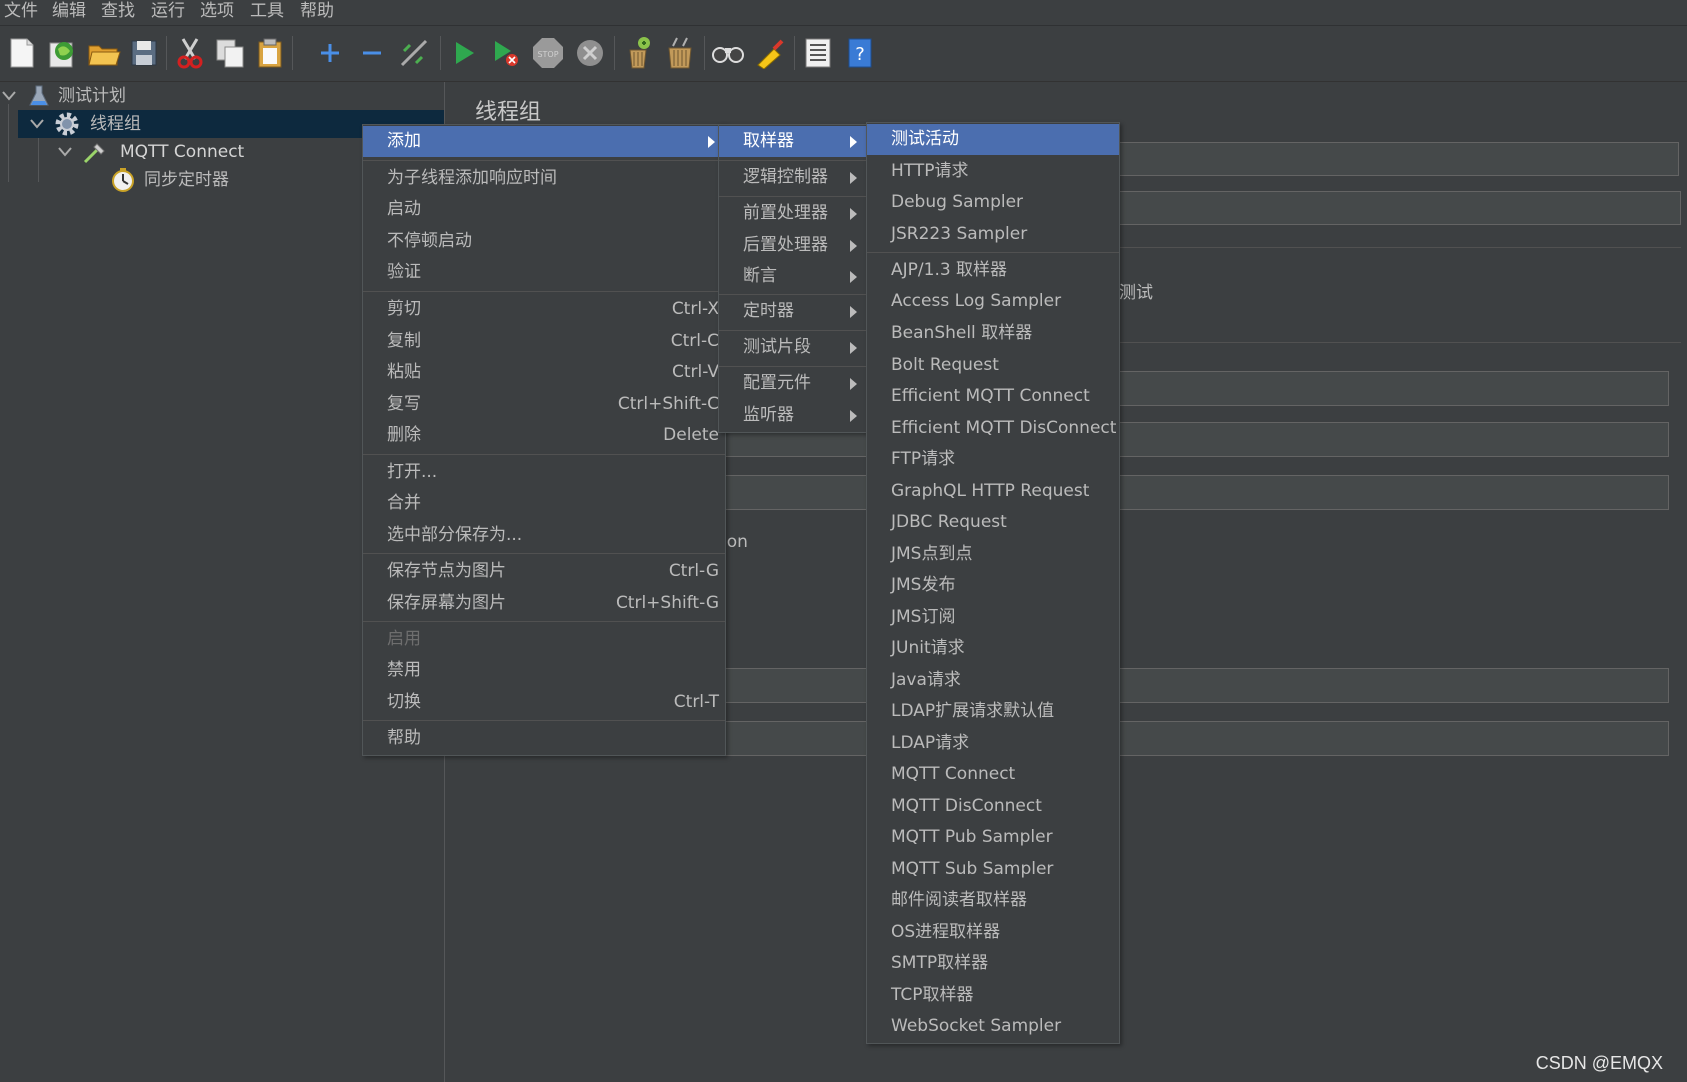  I want to click on new-icon, so click(22, 53).